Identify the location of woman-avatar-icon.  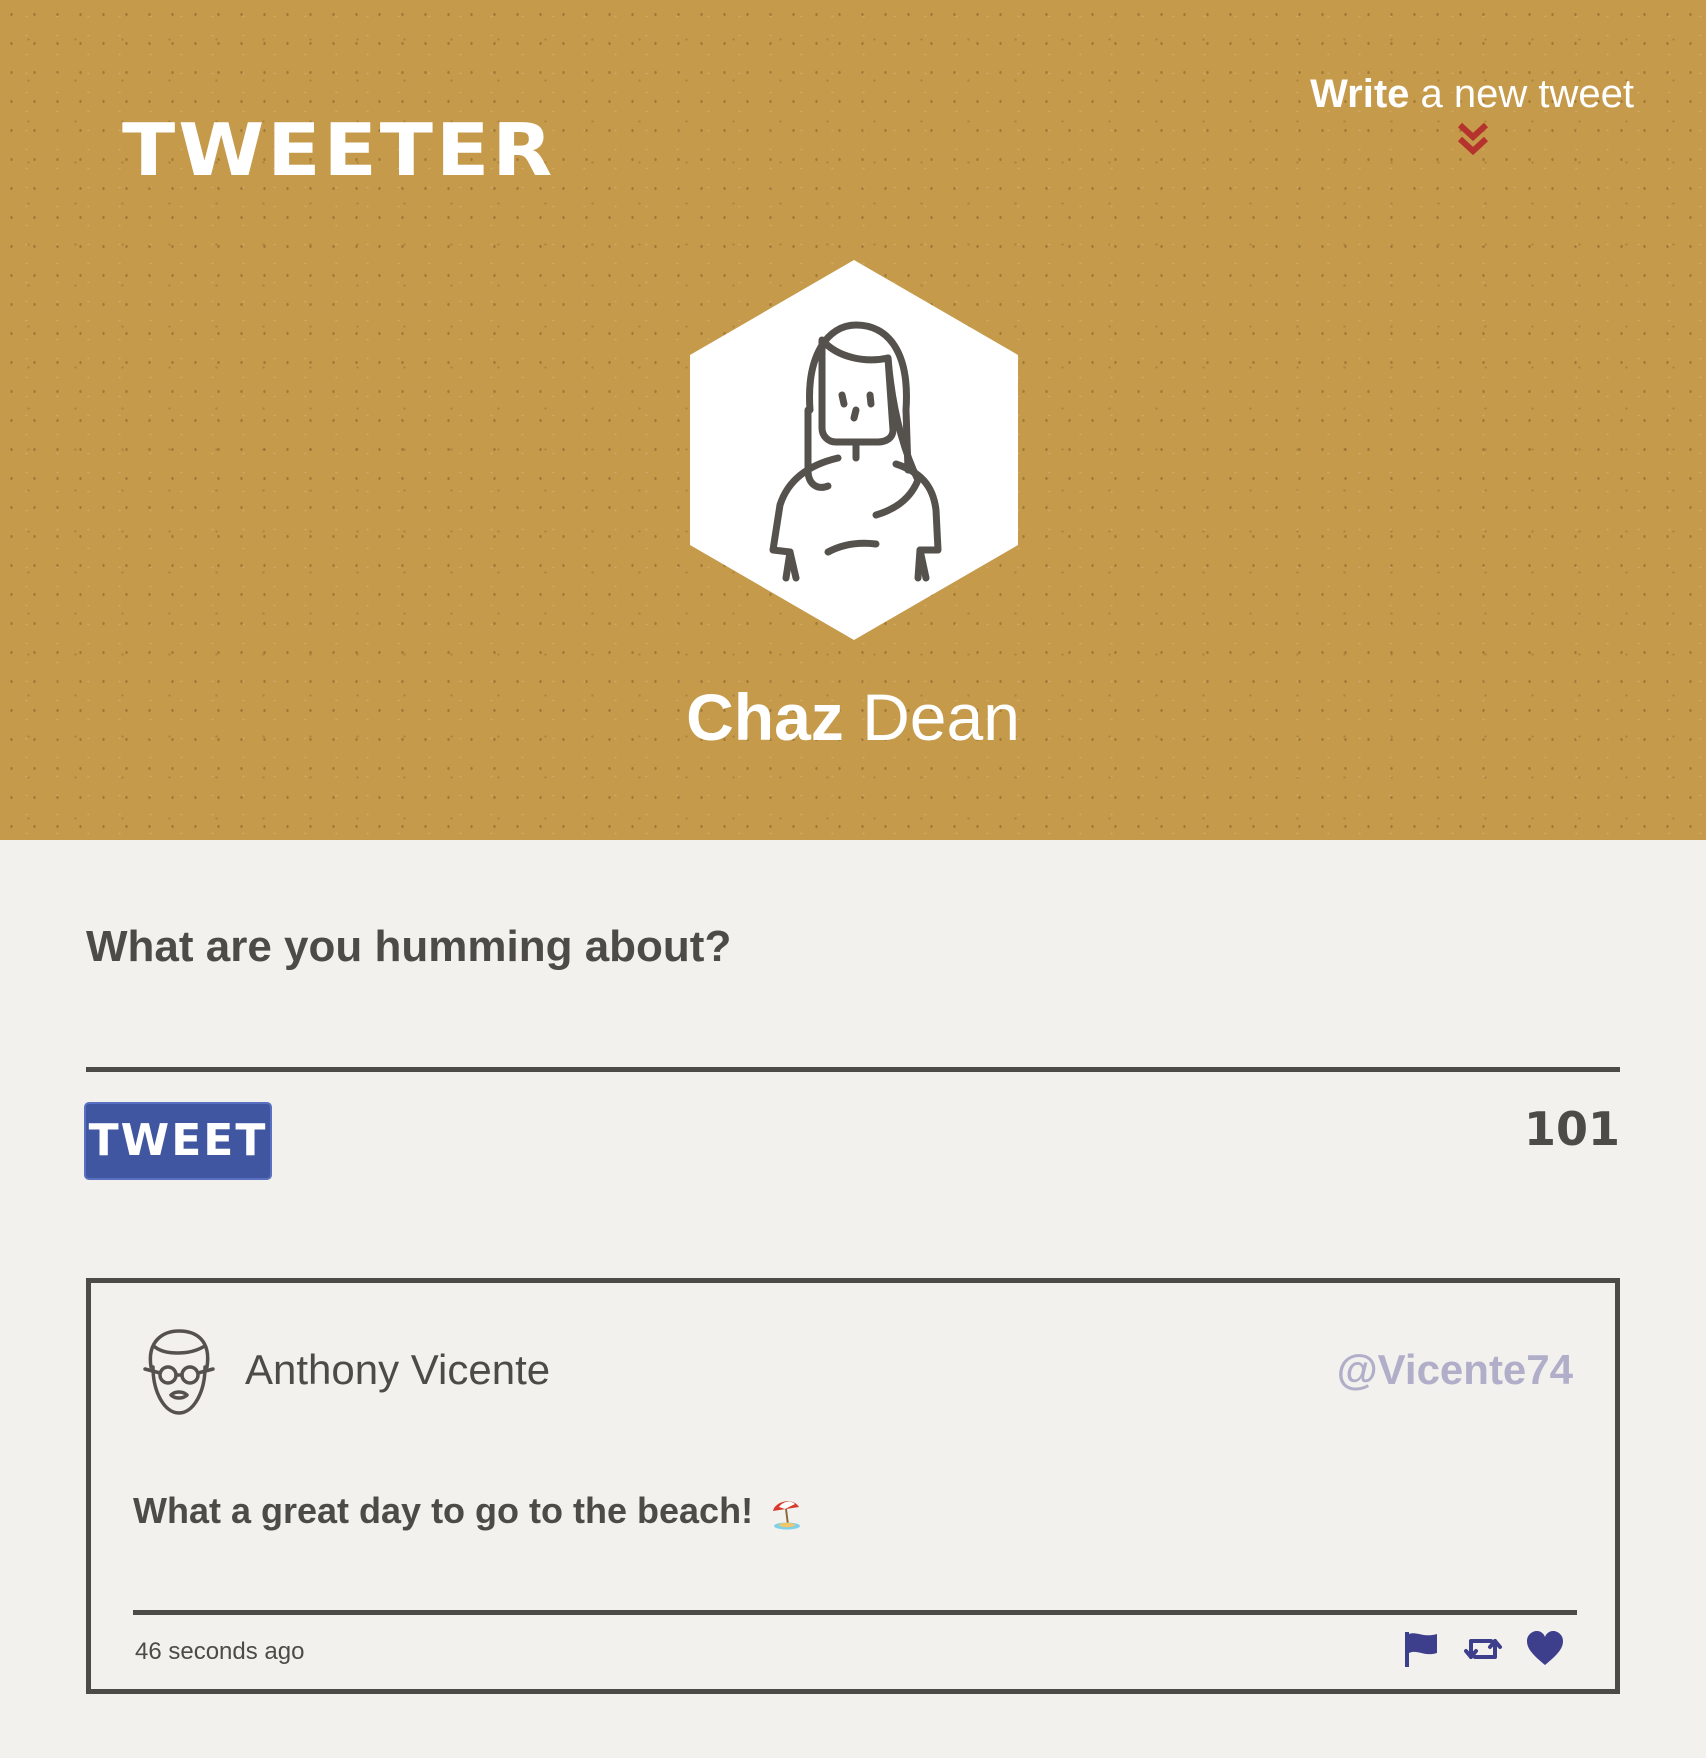
(854, 450).